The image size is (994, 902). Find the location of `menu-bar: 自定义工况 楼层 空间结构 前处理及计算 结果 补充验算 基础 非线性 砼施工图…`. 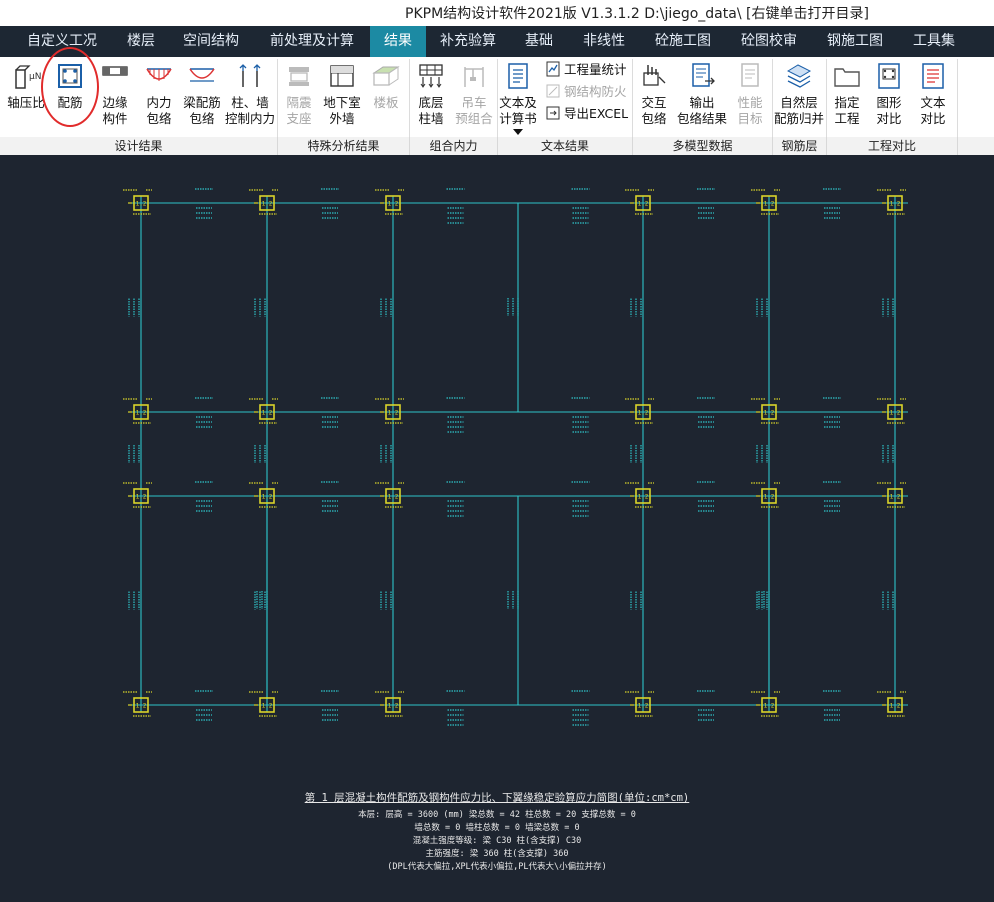

menu-bar: 自定义工况 楼层 空间结构 前处理及计算 结果 补充验算 基础 非线性 砼施工图… is located at coordinates (497, 41).